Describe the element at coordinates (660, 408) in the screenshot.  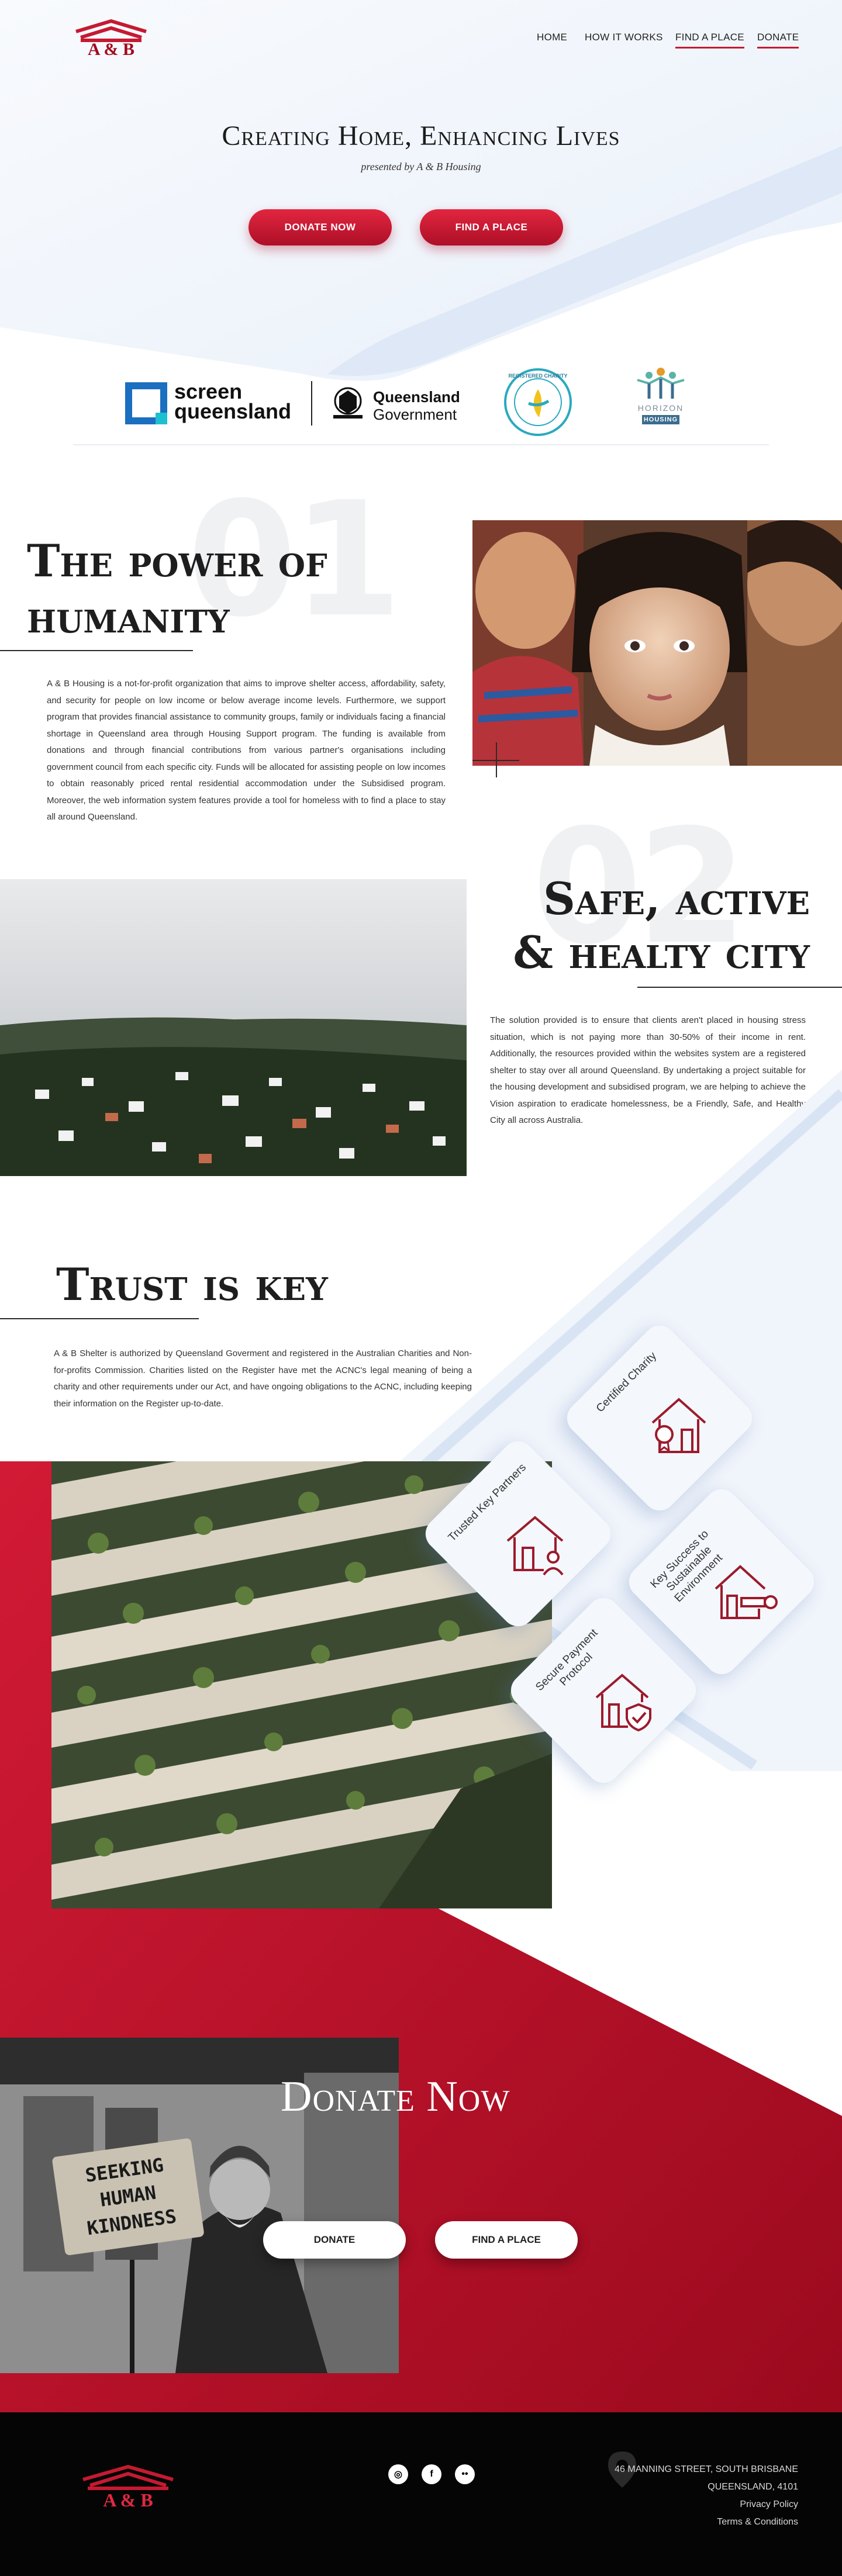
I see `horizon-text-1: HORIZON` at that location.